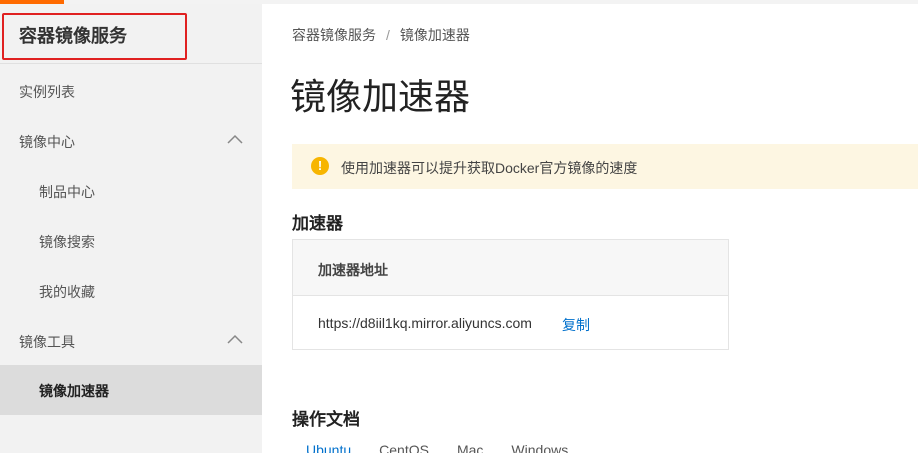 The height and width of the screenshot is (453, 918). Describe the element at coordinates (510, 268) in the screenshot. I see `table-header: 加速器地址` at that location.